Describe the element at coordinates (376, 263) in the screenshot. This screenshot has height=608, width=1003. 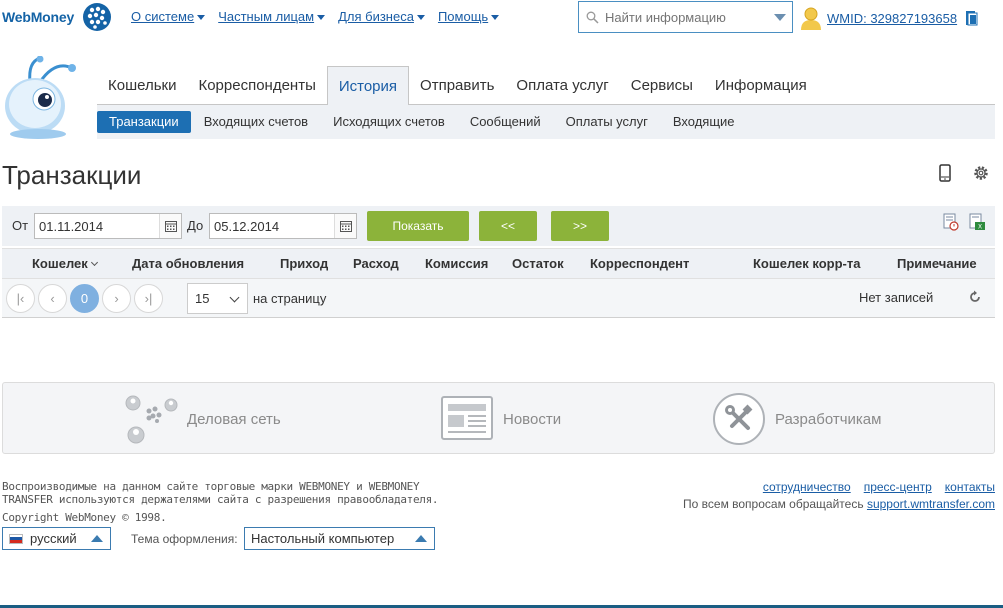
I see `column-expense: Расход` at that location.